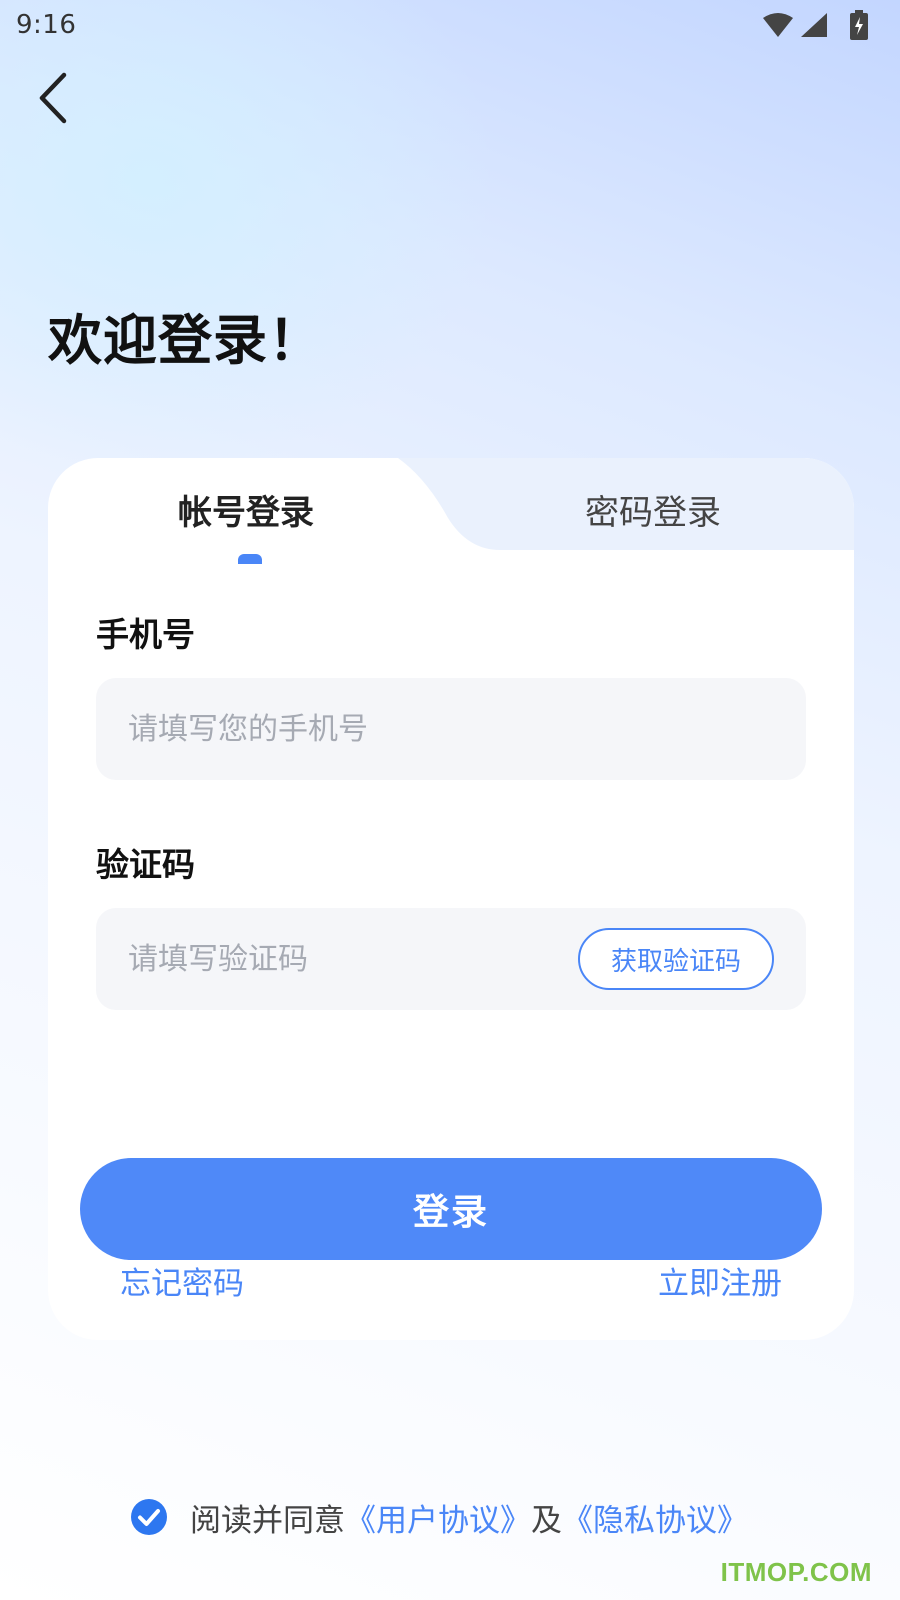 The image size is (900, 1600). I want to click on privacy-agreement-link: 《隐私协议》, so click(655, 1517).